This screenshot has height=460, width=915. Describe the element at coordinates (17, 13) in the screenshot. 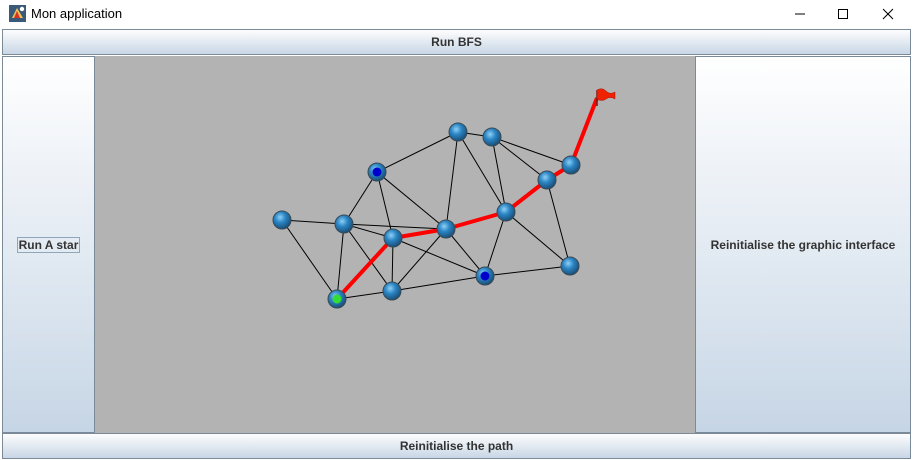

I see `java-app-icon` at that location.